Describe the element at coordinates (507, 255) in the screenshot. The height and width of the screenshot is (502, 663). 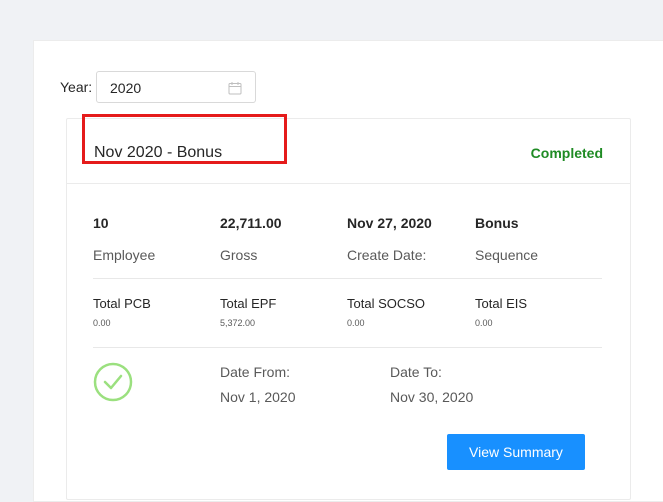
I see `sequence-label: Sequence` at that location.